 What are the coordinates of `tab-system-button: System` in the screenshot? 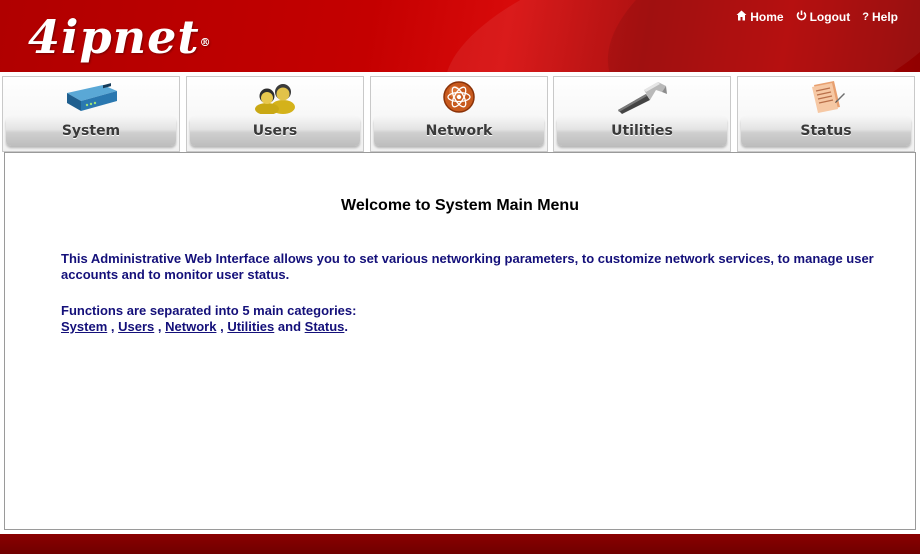 It's located at (91, 131).